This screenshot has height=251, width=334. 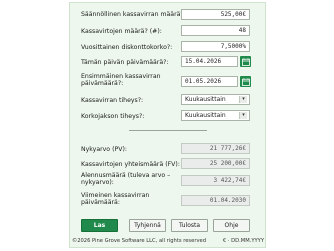 I want to click on calculate-button: Las, so click(x=99, y=225).